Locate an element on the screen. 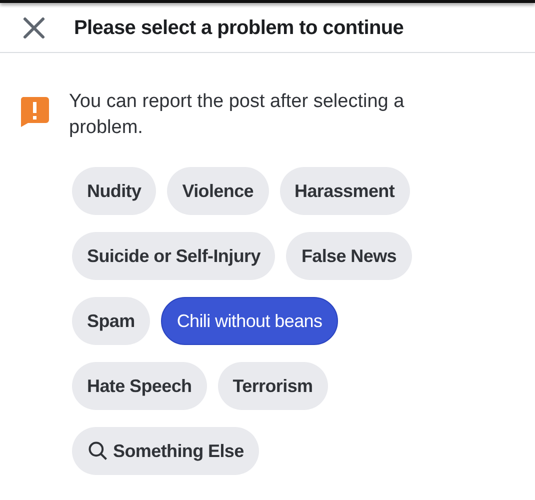 The width and height of the screenshot is (535, 500). problem-chip: Hate Speech is located at coordinates (139, 386).